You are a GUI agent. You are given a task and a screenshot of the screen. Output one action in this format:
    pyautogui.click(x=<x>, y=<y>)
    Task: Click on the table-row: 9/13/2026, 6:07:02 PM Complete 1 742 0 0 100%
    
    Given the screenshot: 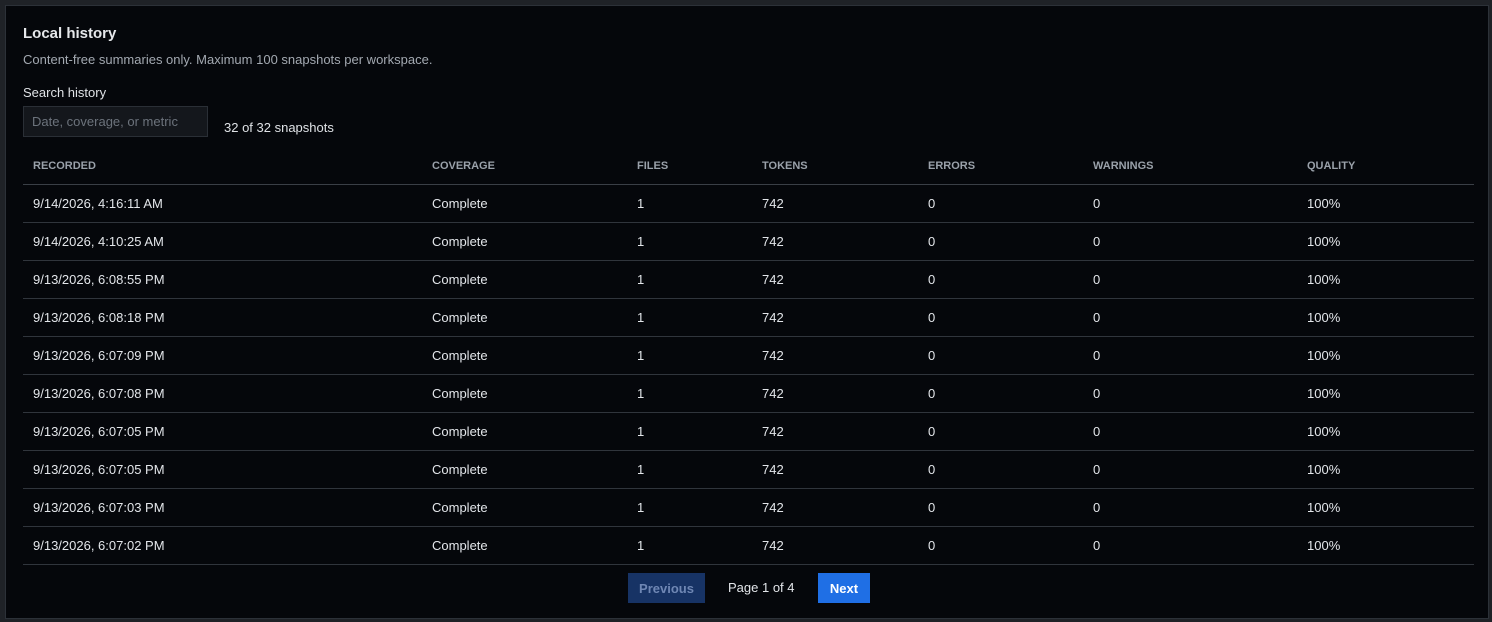 What is the action you would take?
    pyautogui.click(x=748, y=545)
    